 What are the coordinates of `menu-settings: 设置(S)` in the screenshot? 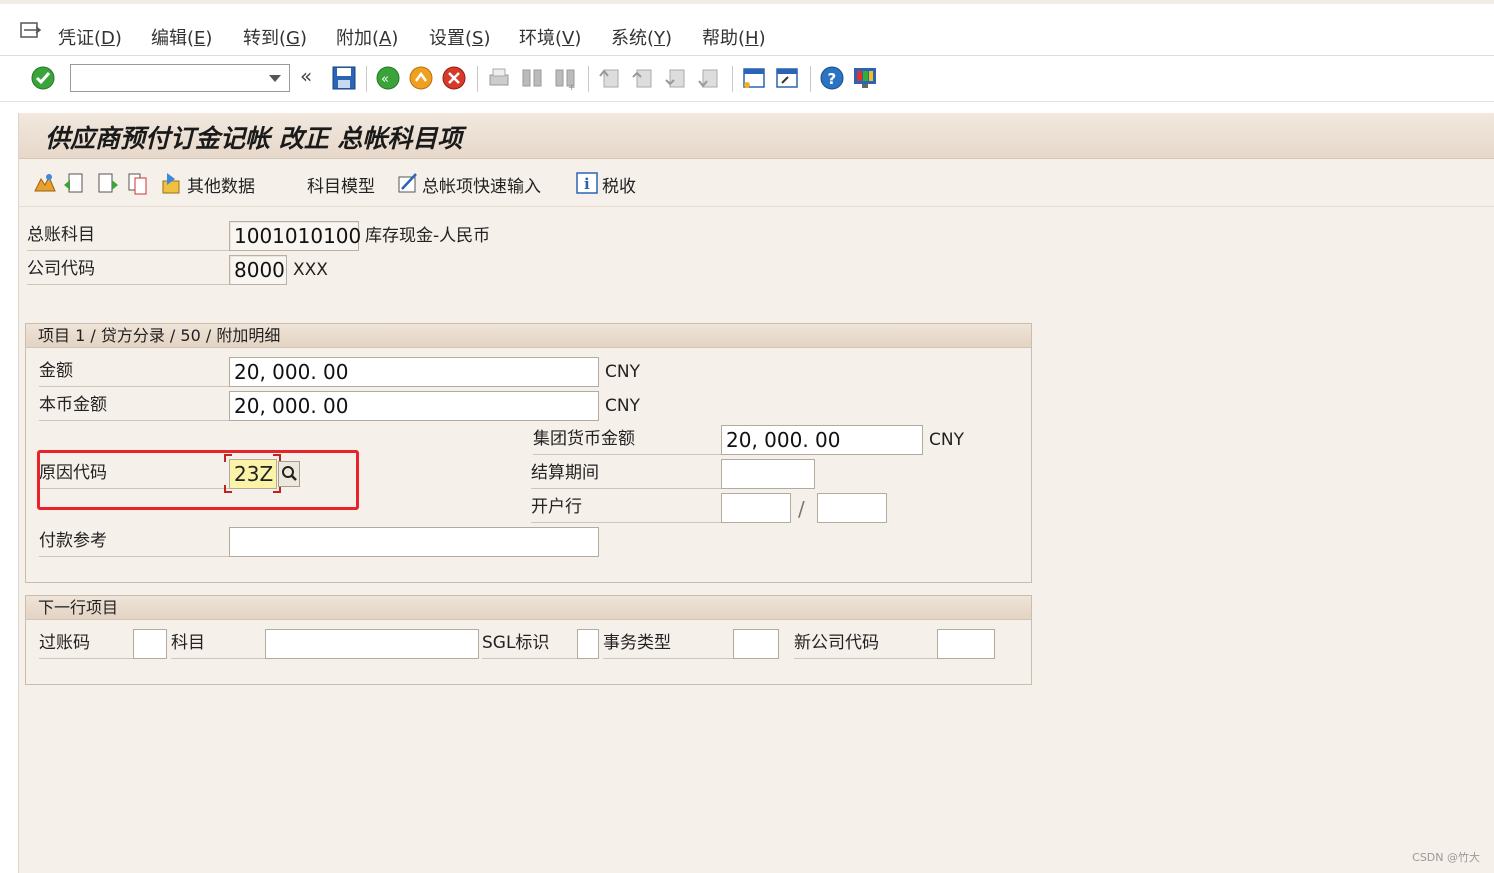 It's located at (460, 37).